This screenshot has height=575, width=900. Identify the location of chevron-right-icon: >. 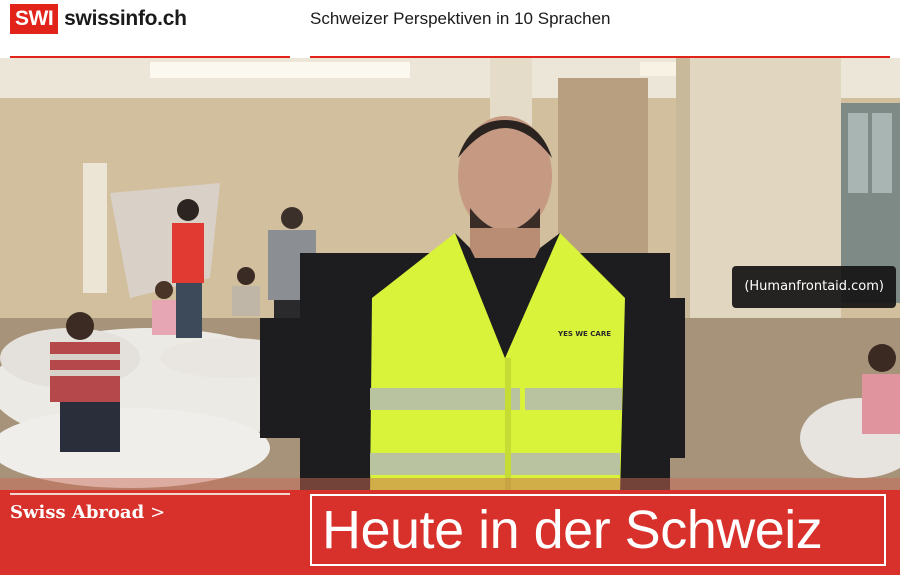
(158, 512).